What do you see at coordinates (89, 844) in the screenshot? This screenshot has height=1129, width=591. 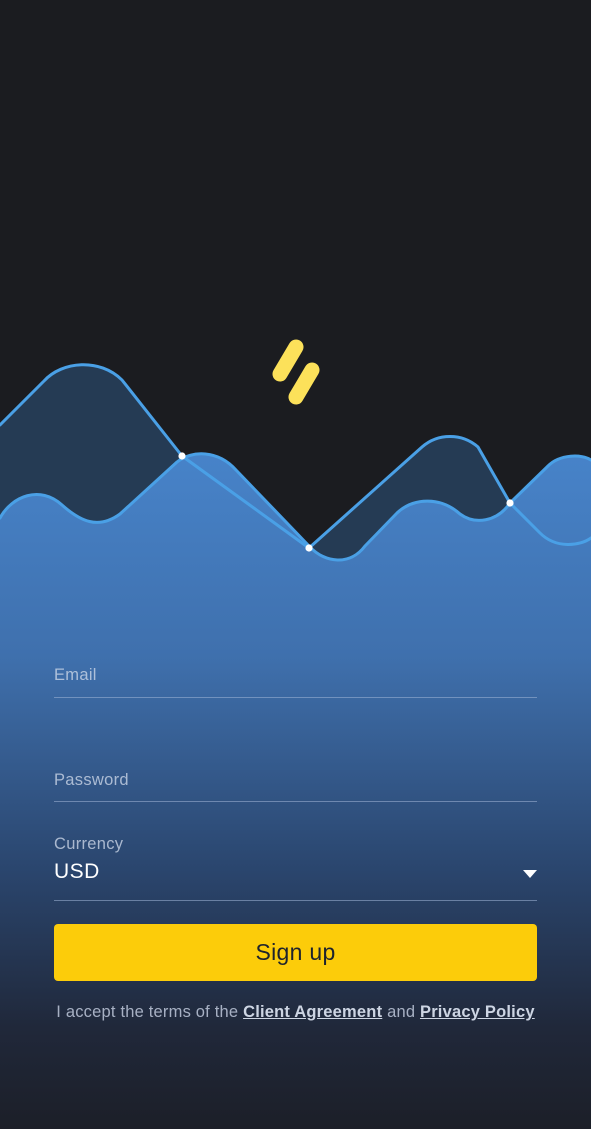 I see `currency-label: Currency` at bounding box center [89, 844].